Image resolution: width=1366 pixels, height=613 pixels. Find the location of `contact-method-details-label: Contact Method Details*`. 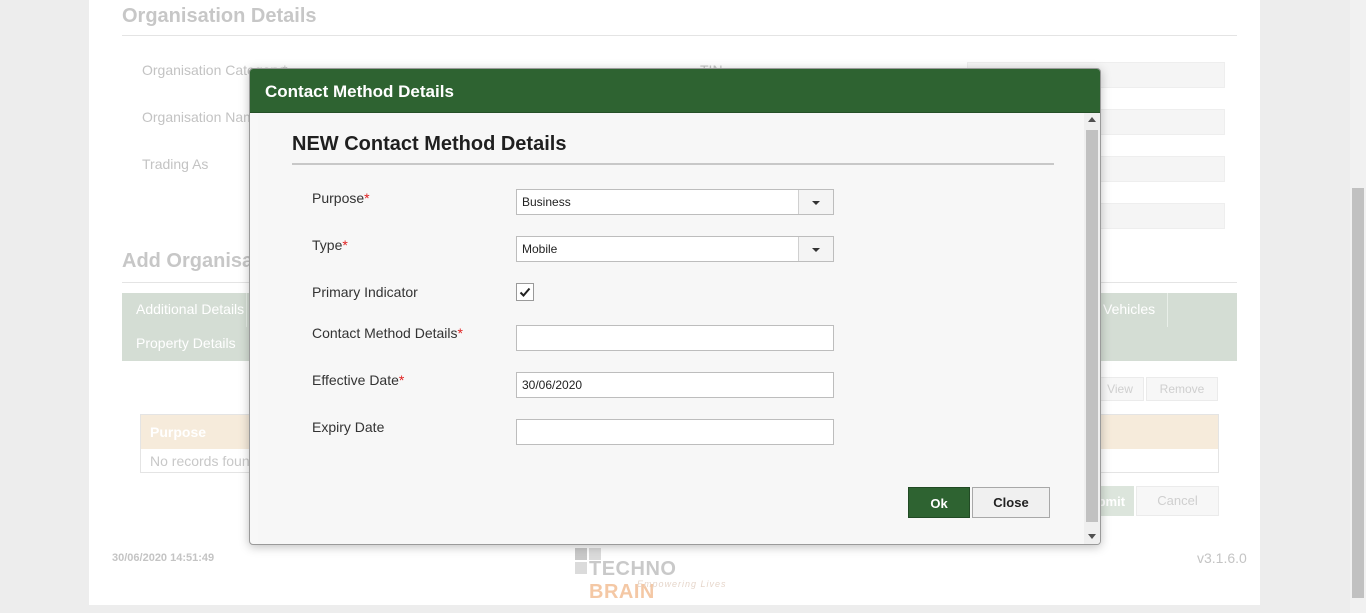

contact-method-details-label: Contact Method Details* is located at coordinates (387, 333).